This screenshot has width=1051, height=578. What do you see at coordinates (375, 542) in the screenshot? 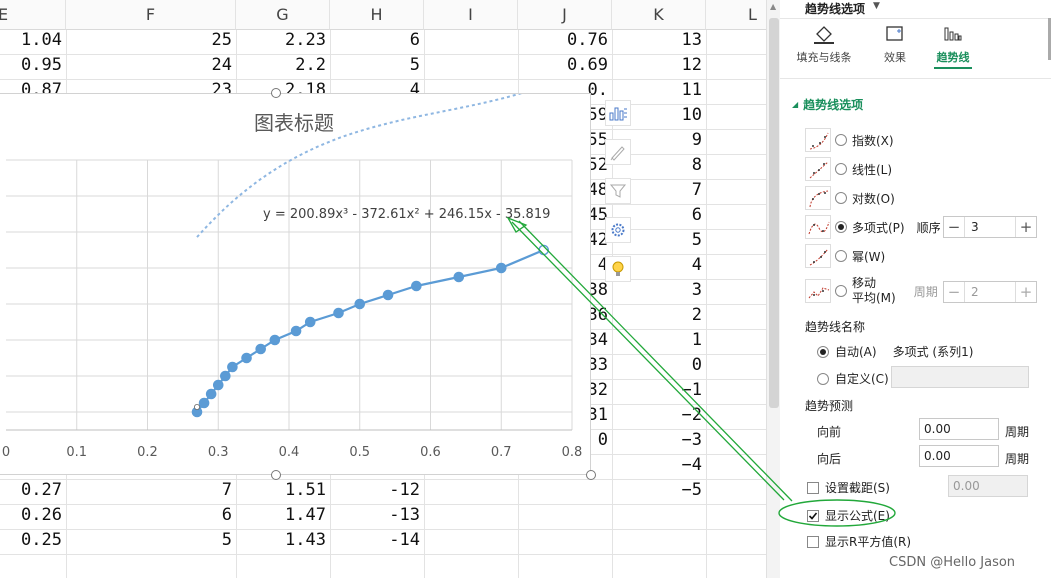
I see `cell: -14` at bounding box center [375, 542].